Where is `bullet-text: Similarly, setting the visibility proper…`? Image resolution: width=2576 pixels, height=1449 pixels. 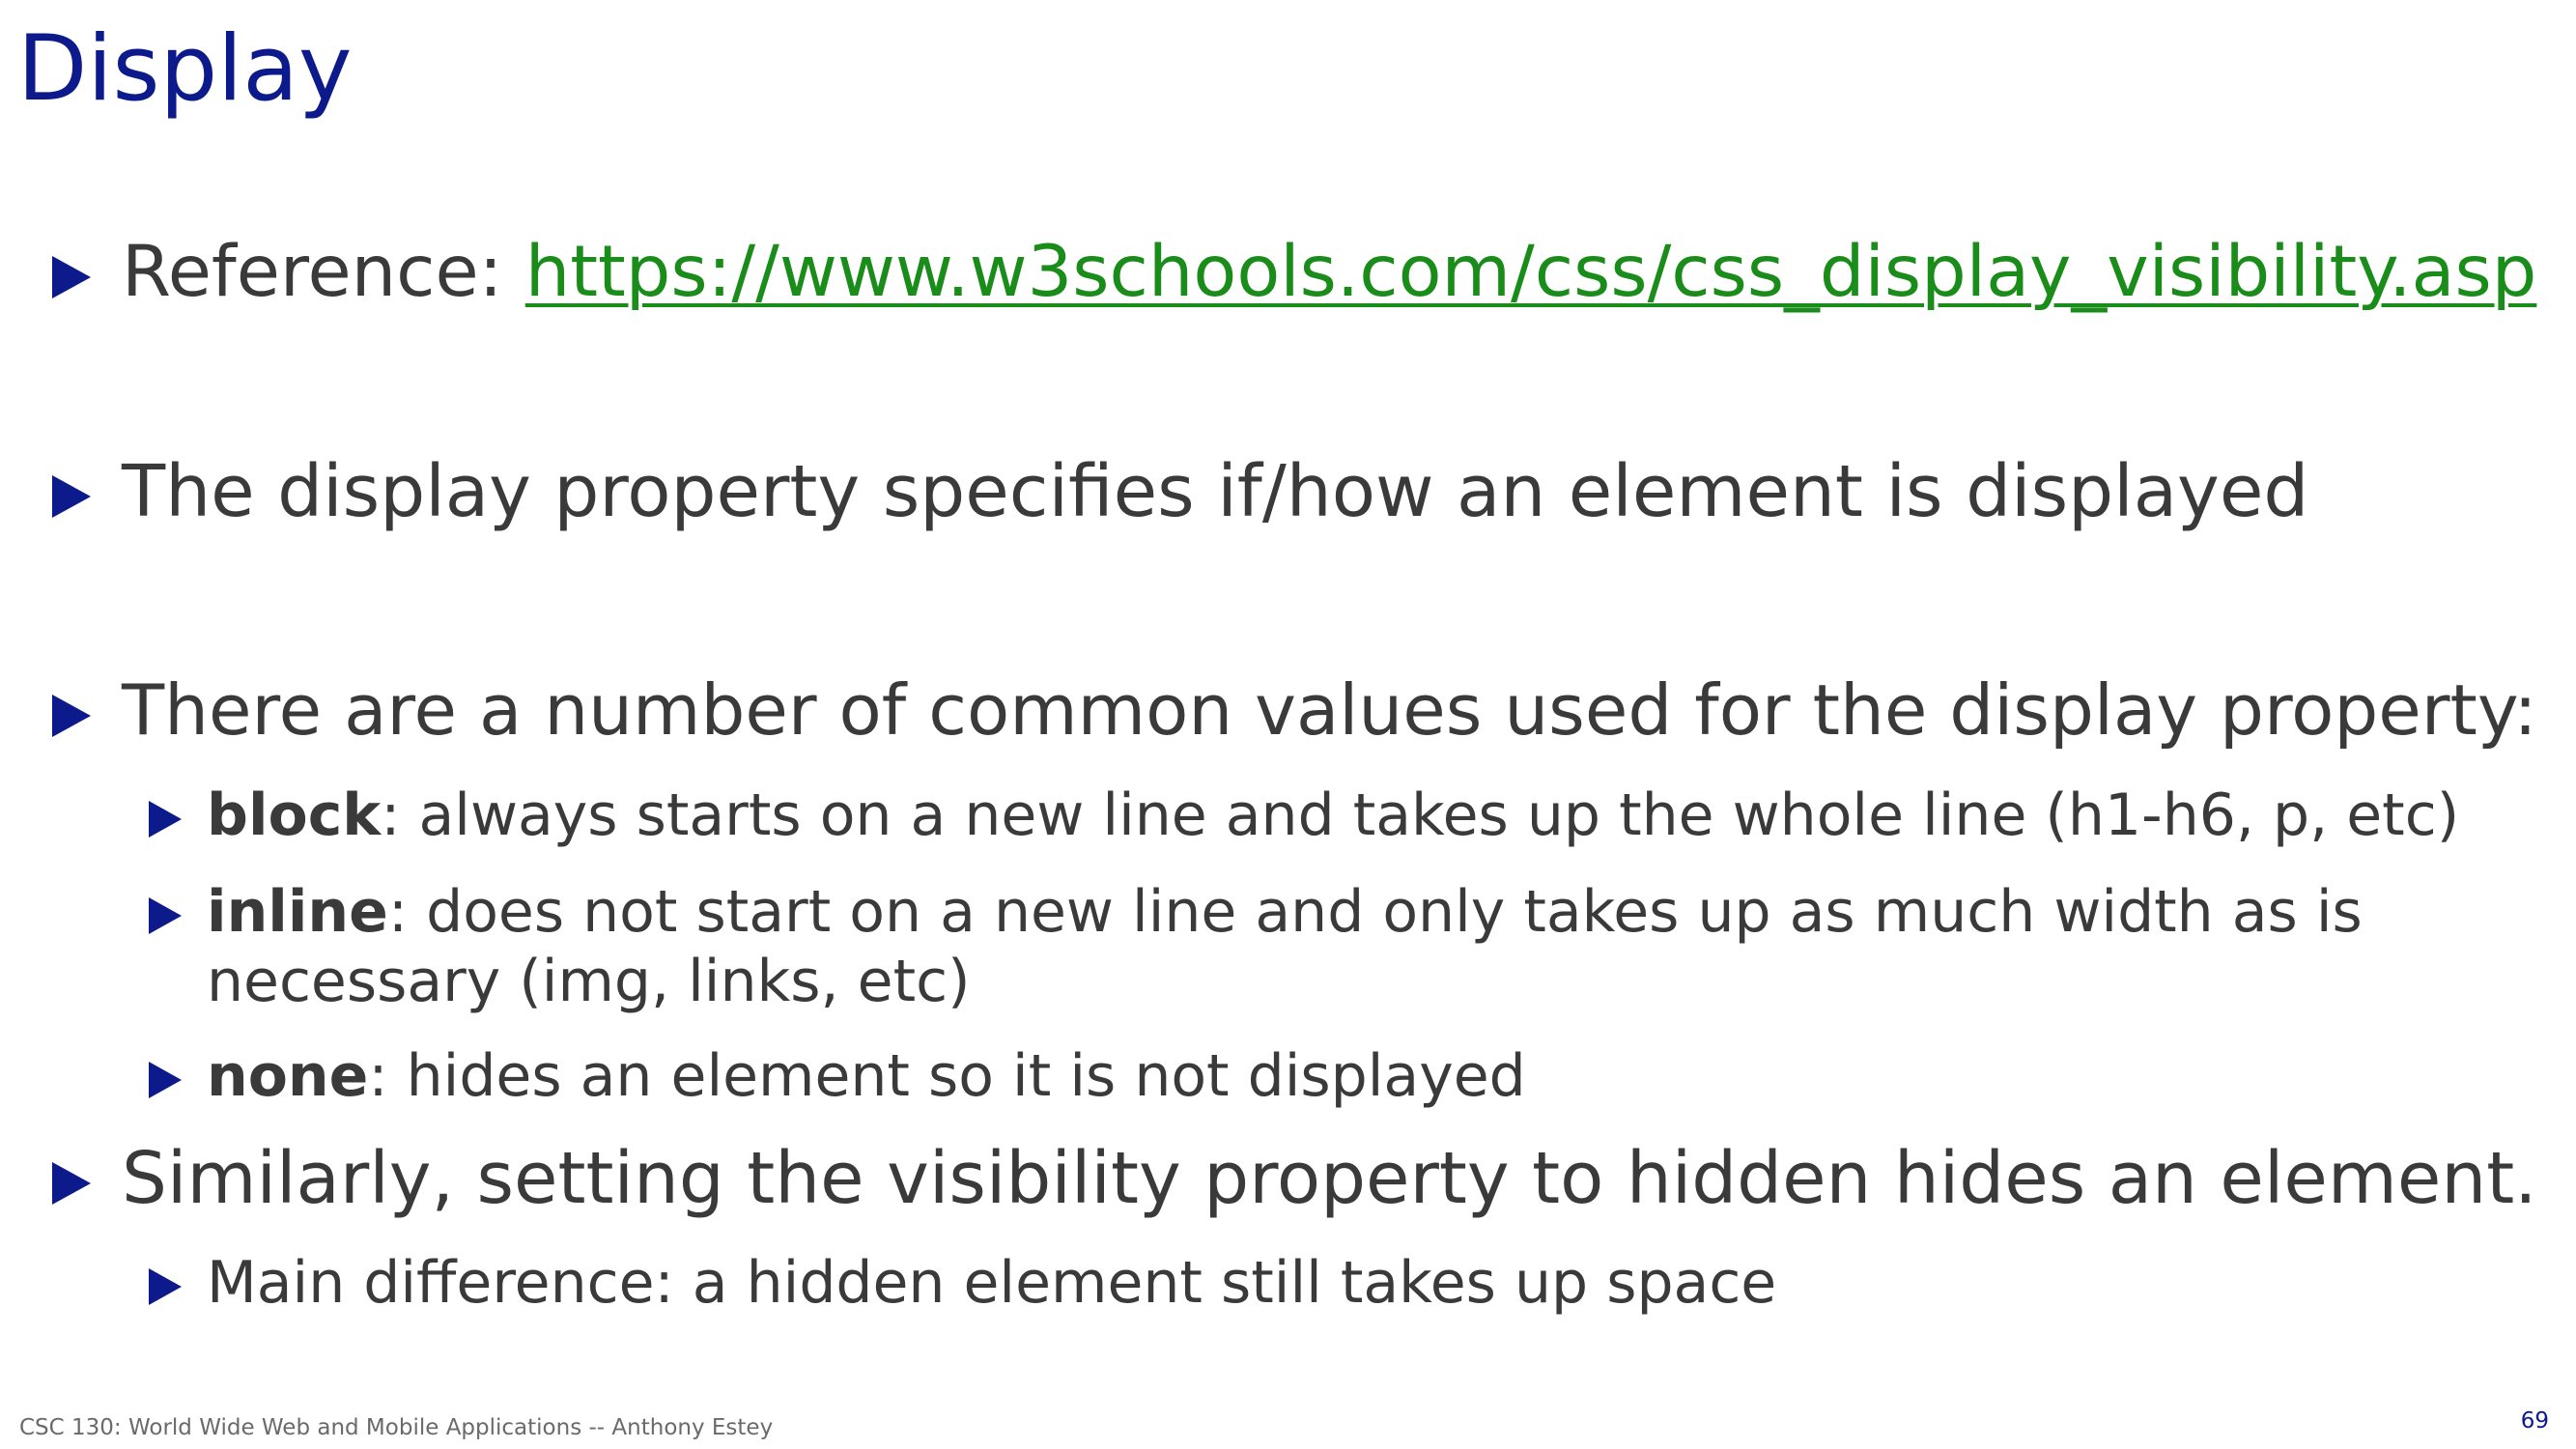 bullet-text: Similarly, setting the visibility proper… is located at coordinates (1329, 1178).